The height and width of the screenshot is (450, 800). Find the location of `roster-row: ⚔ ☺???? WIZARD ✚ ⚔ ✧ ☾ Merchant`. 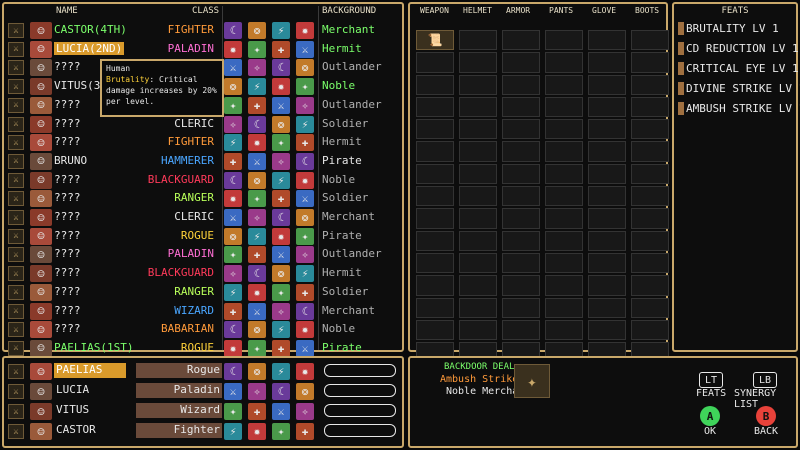

roster-row: ⚔ ☺???? WIZARD ✚ ⚔ ✧ ☾ Merchant is located at coordinates (203, 311).